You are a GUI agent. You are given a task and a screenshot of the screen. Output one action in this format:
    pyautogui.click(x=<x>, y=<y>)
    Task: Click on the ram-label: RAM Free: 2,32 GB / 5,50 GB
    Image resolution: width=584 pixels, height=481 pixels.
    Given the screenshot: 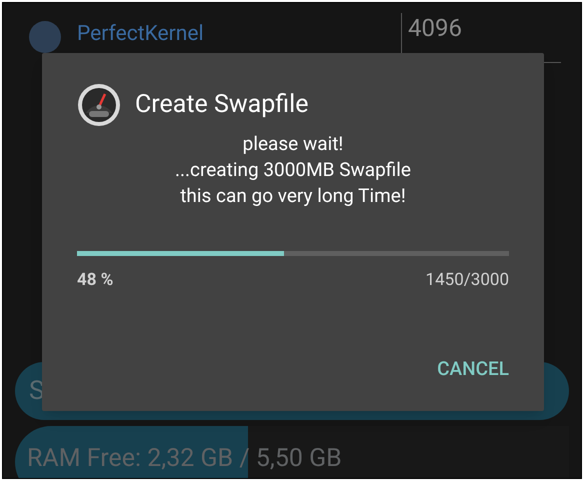 What is the action you would take?
    pyautogui.click(x=184, y=459)
    